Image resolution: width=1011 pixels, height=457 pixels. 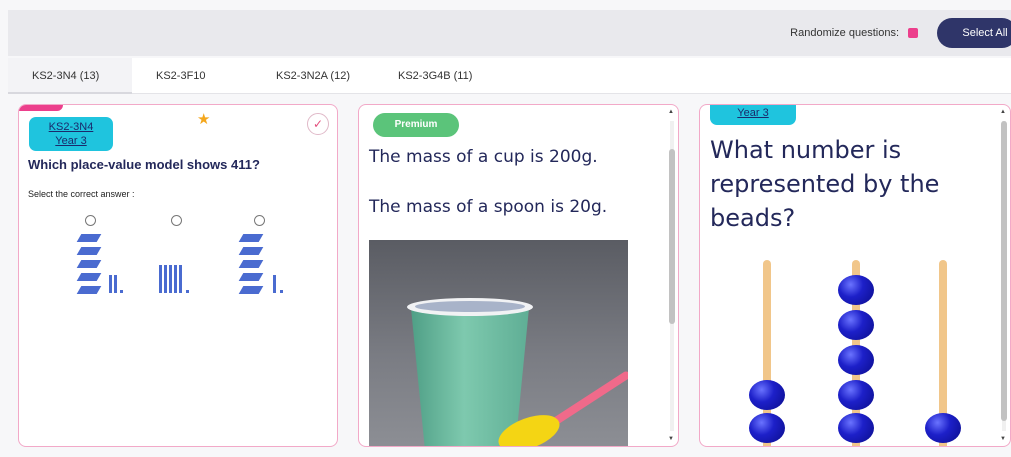 What do you see at coordinates (498, 343) in the screenshot?
I see `cup-and-spoon-photo` at bounding box center [498, 343].